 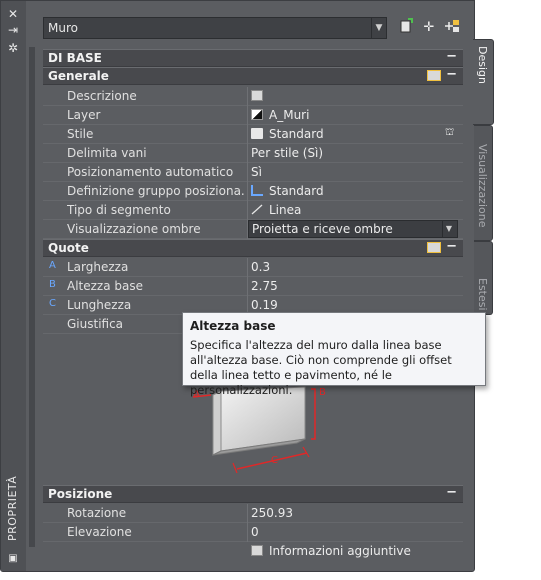 I want to click on property-row-descrizione: Descrizione, so click(x=253, y=96).